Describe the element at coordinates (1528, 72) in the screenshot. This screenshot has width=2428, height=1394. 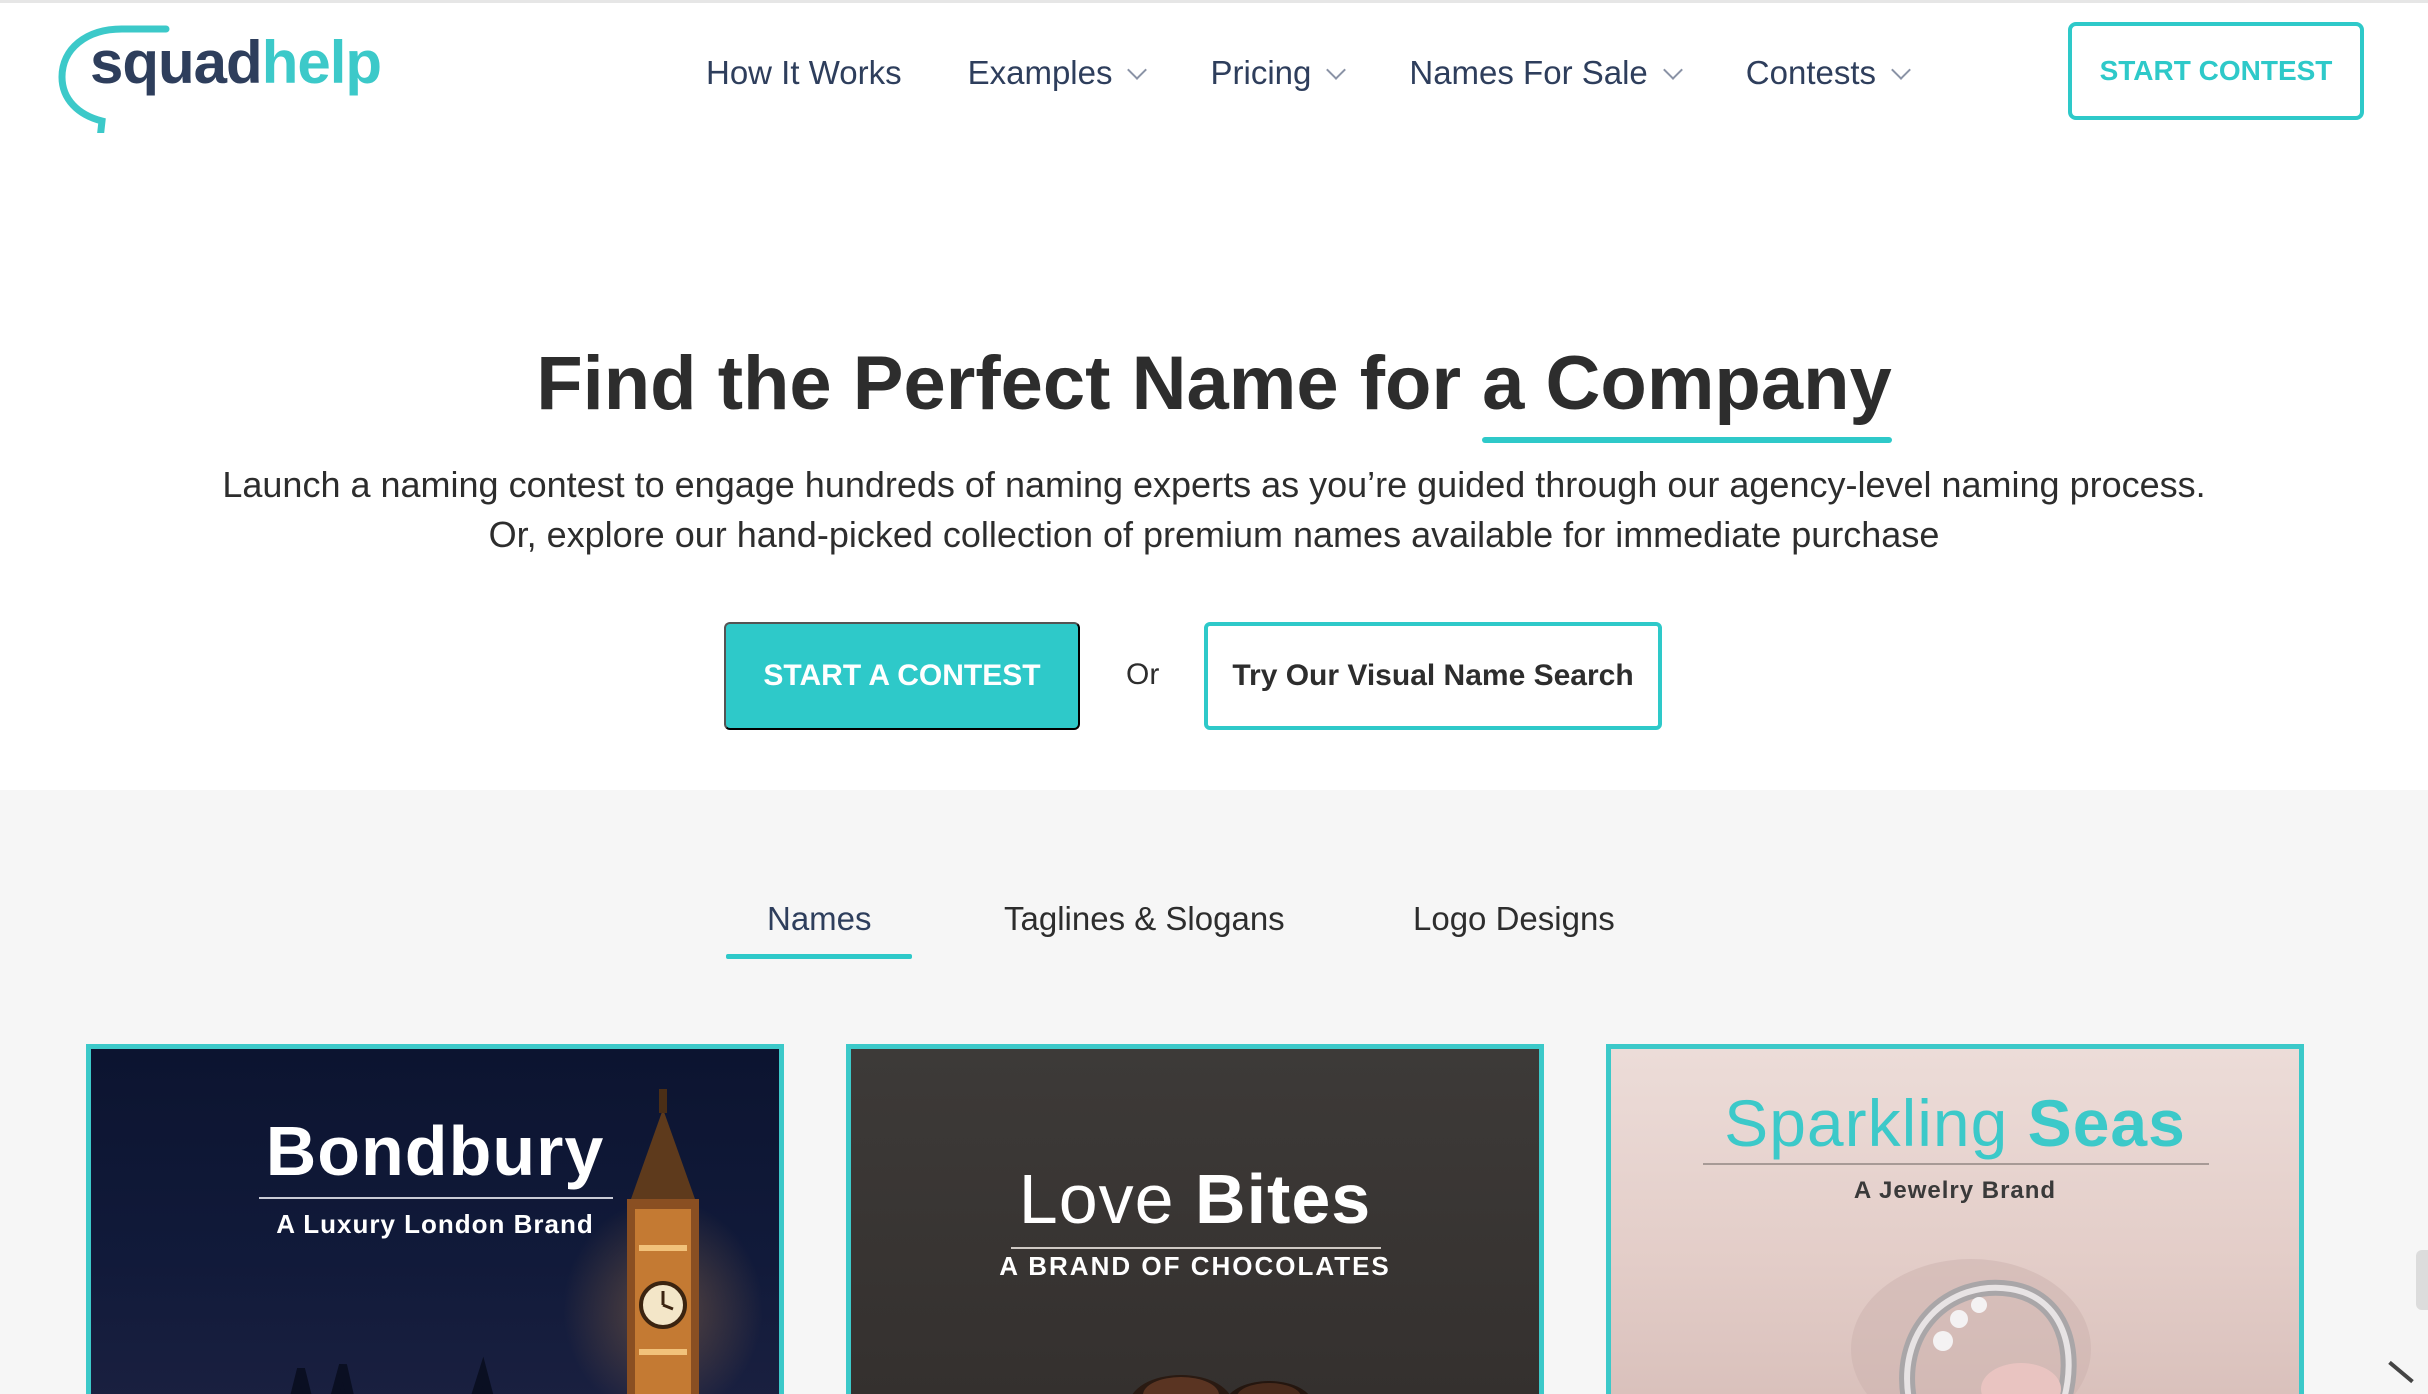
I see `nav-label: Names For Sale` at that location.